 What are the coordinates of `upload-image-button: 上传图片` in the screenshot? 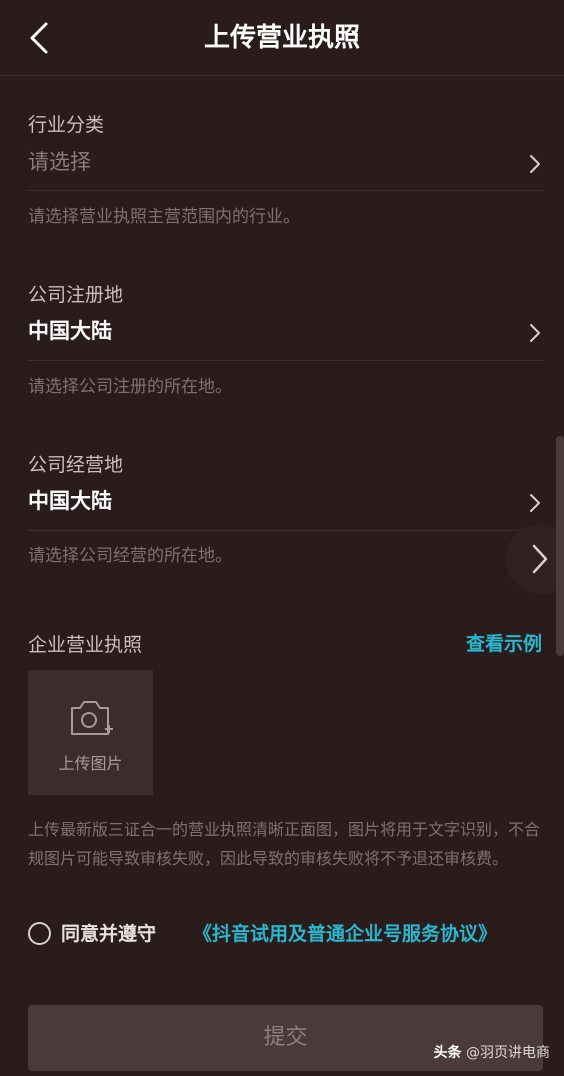 It's located at (90, 732).